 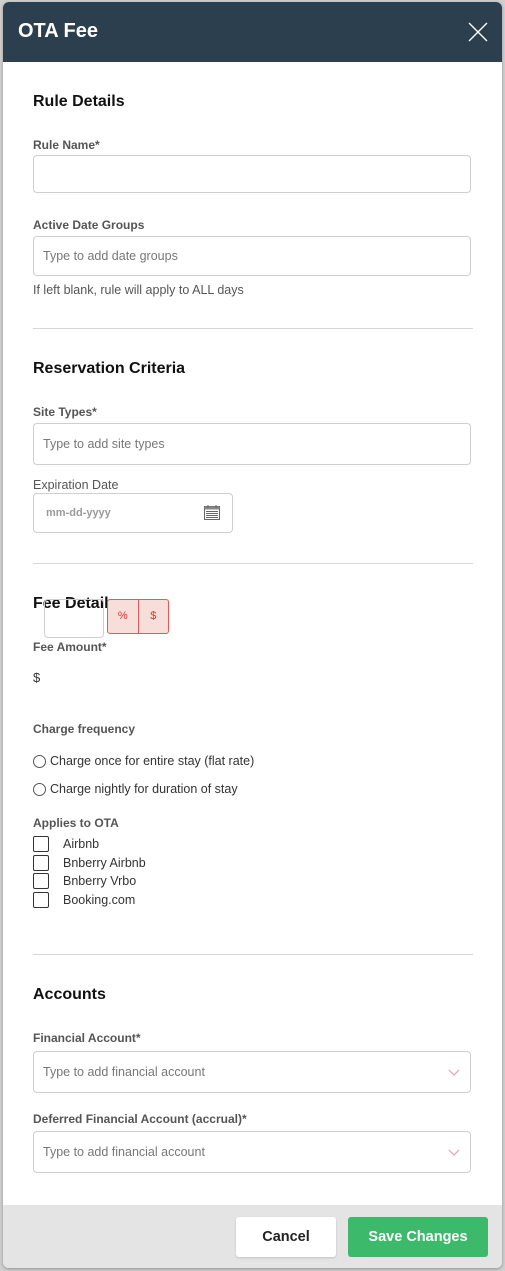 I want to click on charge-option-label: Charge nightly for duration of stay, so click(x=144, y=789).